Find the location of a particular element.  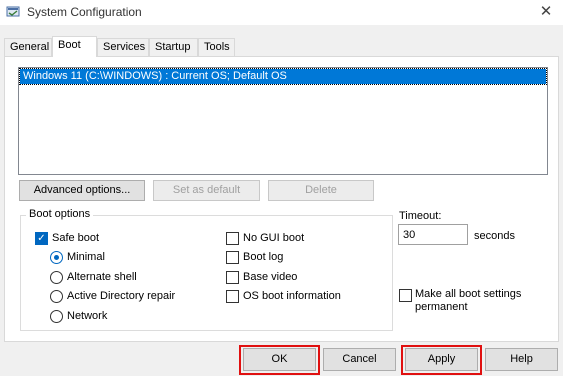

tab-tools: Tools is located at coordinates (216, 47).